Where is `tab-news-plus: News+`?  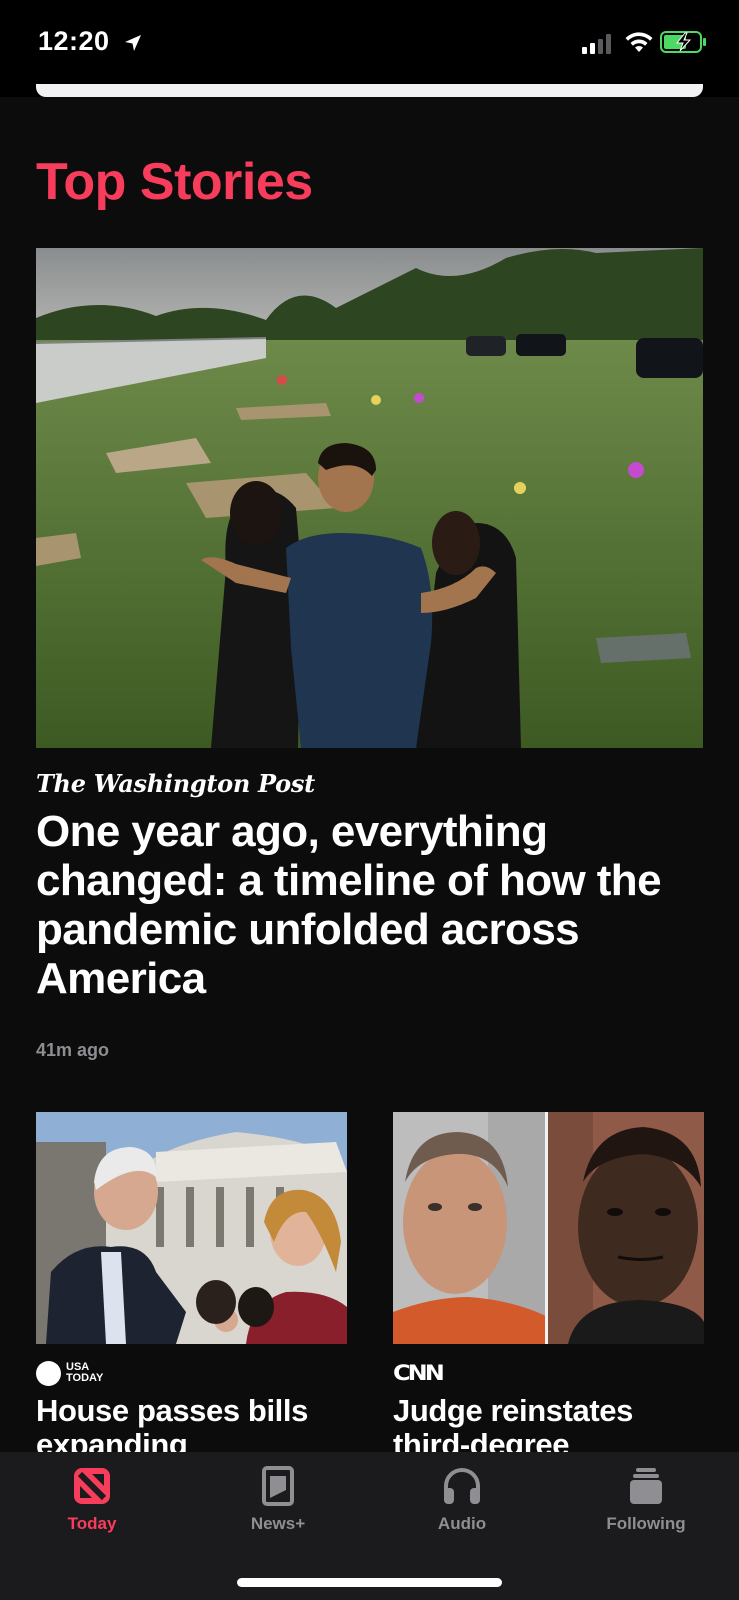 tab-news-plus: News+ is located at coordinates (278, 1499).